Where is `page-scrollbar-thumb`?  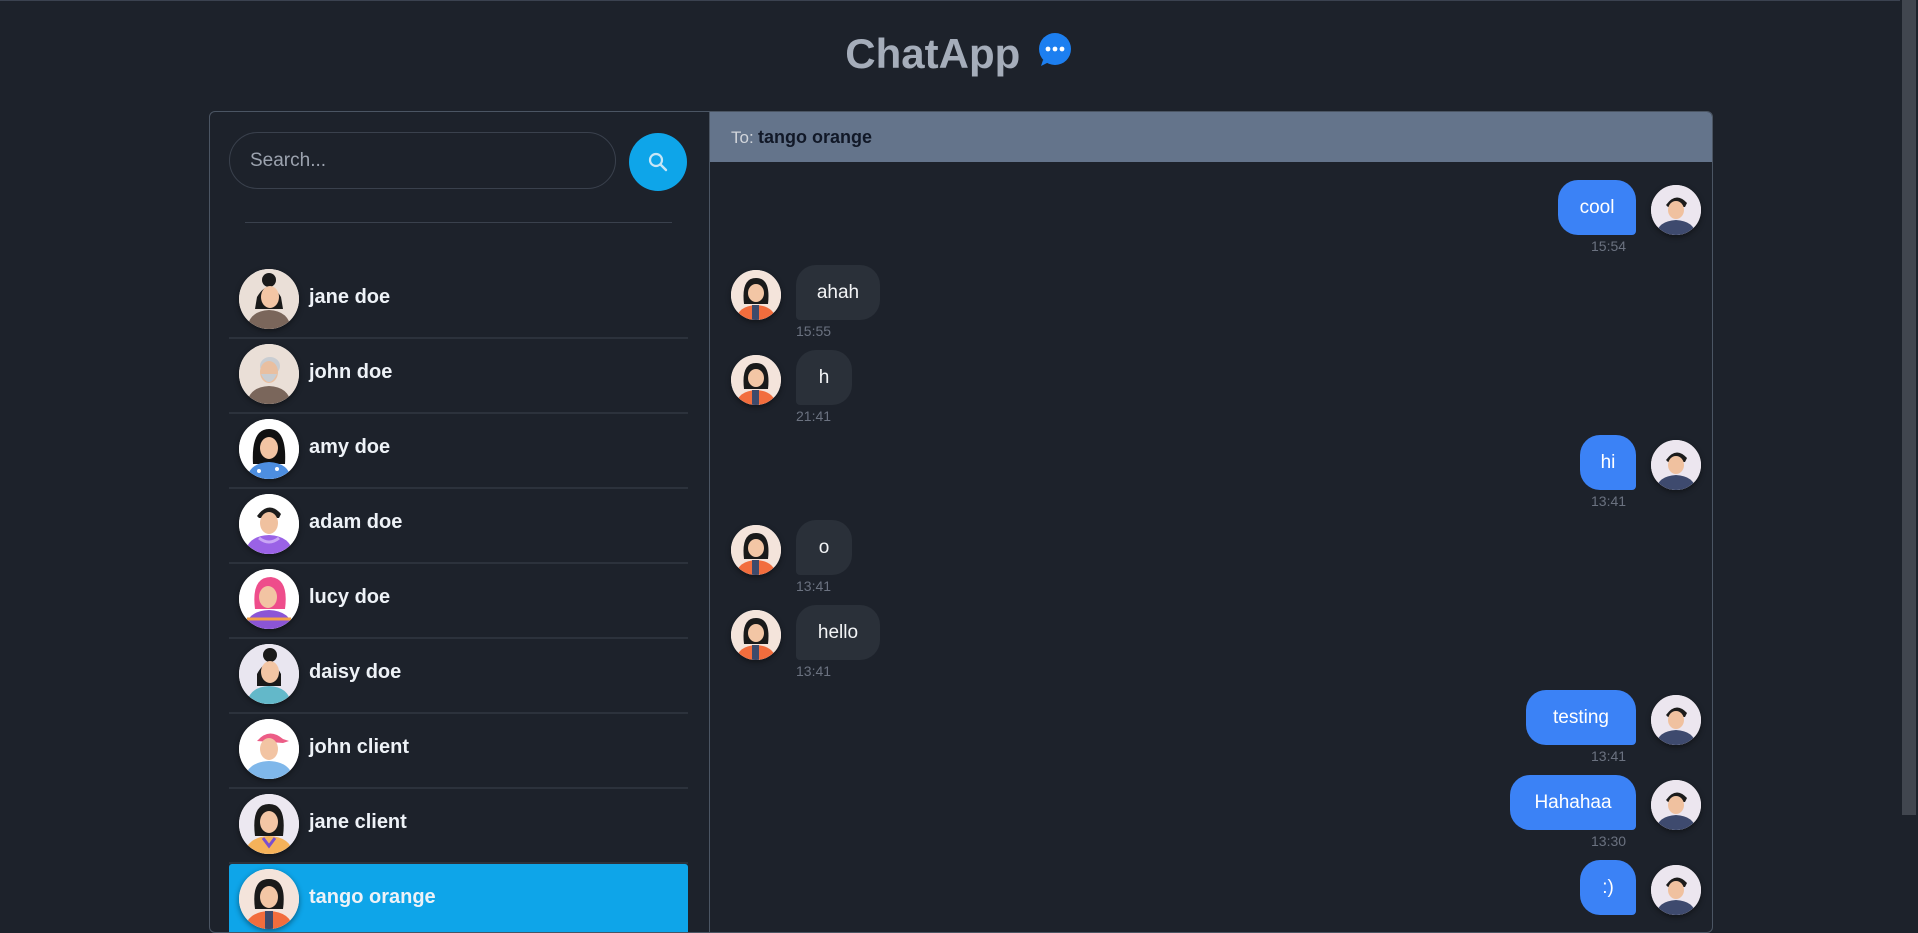 page-scrollbar-thumb is located at coordinates (1909, 407).